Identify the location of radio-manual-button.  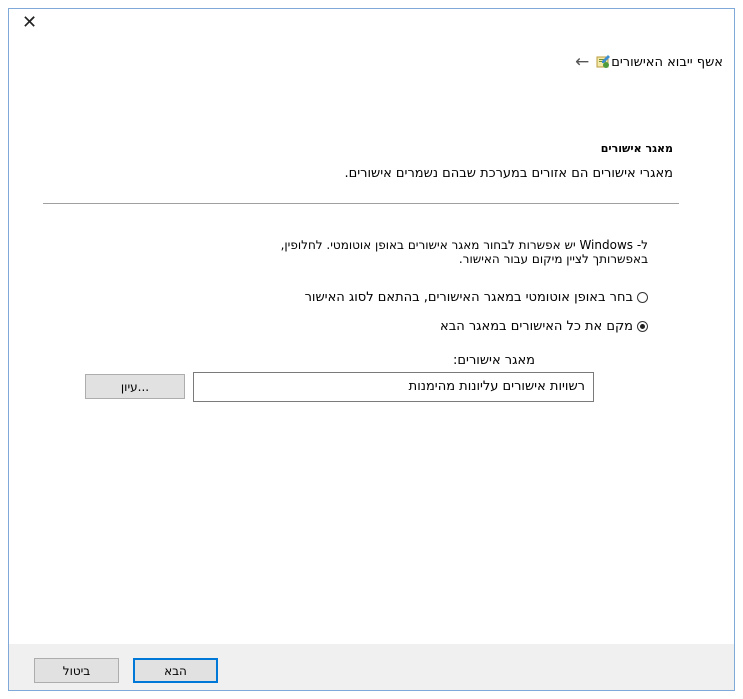
(642, 326).